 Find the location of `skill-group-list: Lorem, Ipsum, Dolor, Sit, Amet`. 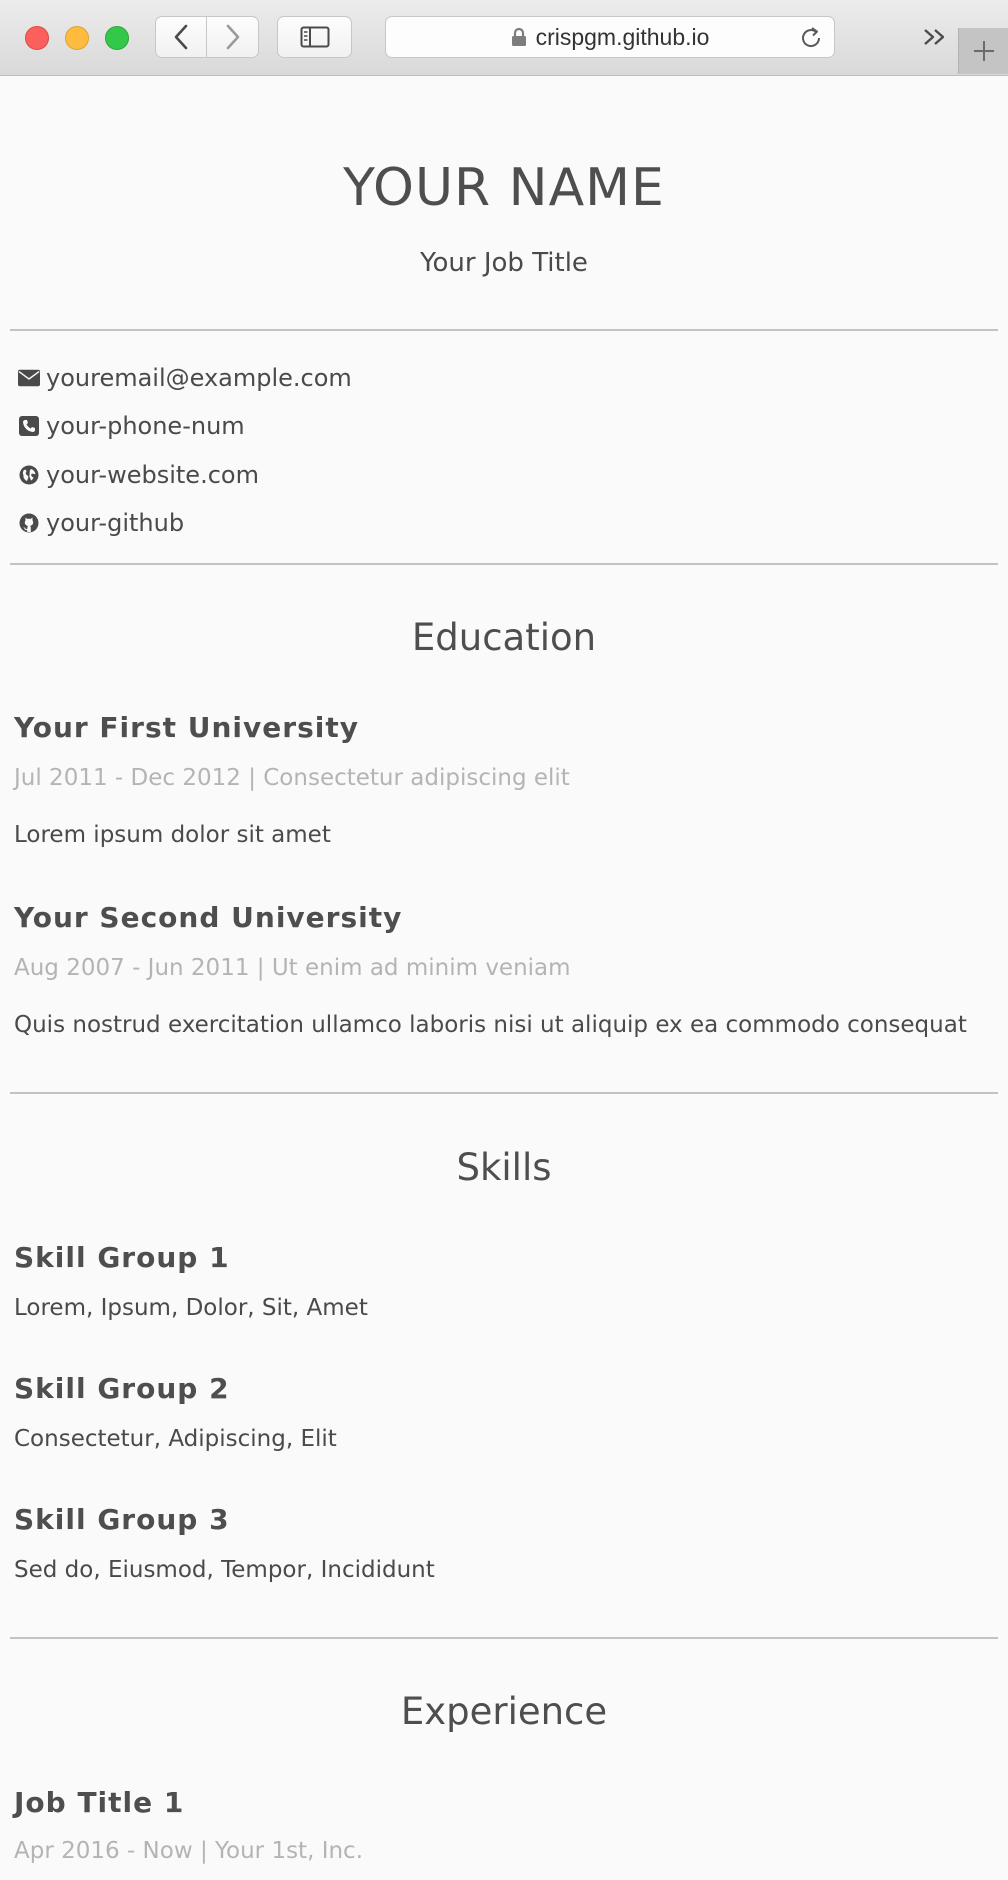

skill-group-list: Lorem, Ipsum, Dolor, Sit, Amet is located at coordinates (191, 1308).